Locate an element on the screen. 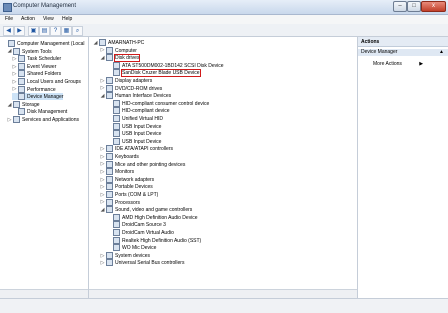  device-tree-item: Unified Virtual HID is located at coordinates (135, 118).